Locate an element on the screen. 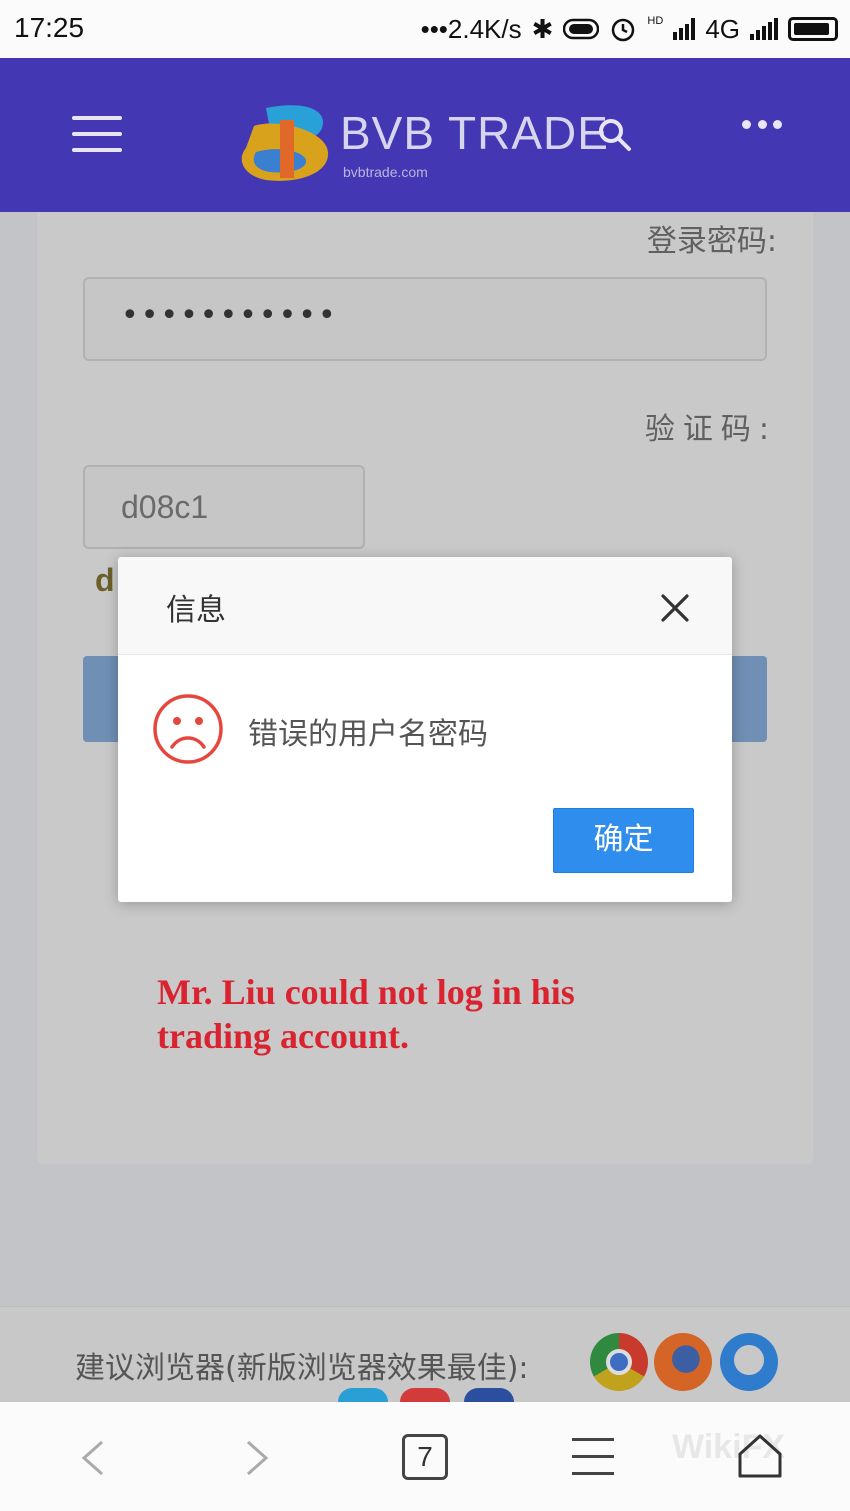 The image size is (850, 1511). password-label: 登录密码: is located at coordinates (711, 241).